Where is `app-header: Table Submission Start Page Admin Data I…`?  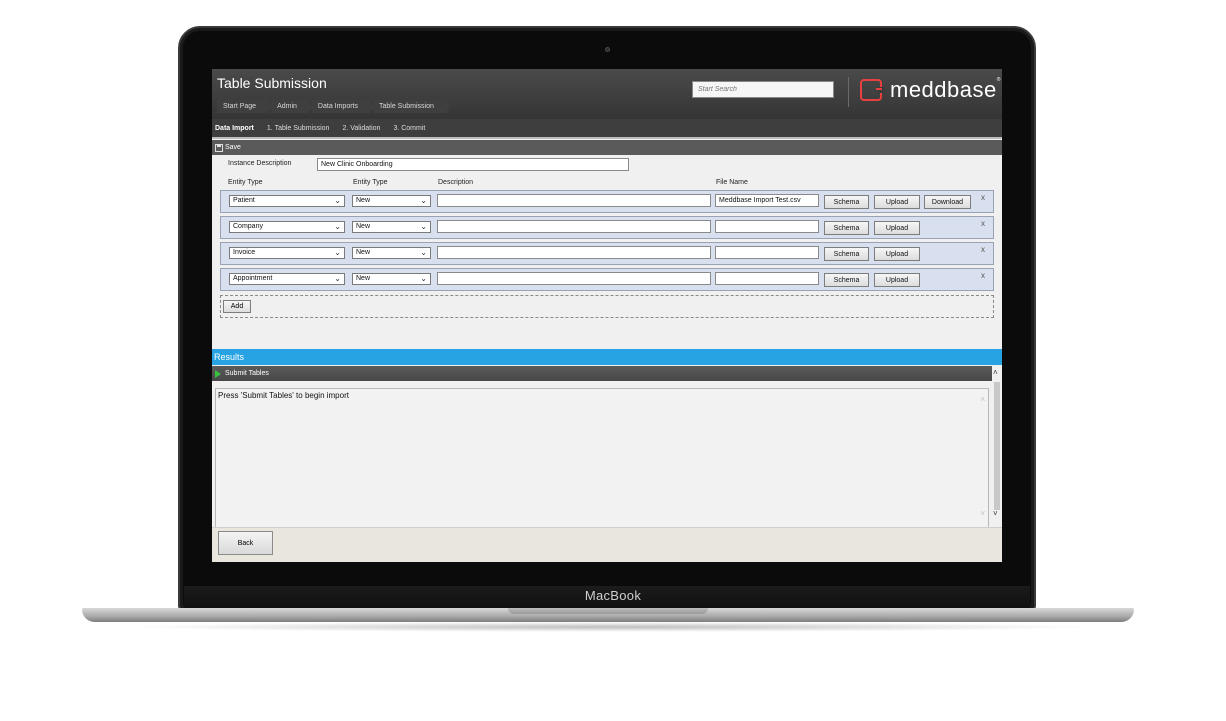 app-header: Table Submission Start Page Admin Data I… is located at coordinates (607, 94).